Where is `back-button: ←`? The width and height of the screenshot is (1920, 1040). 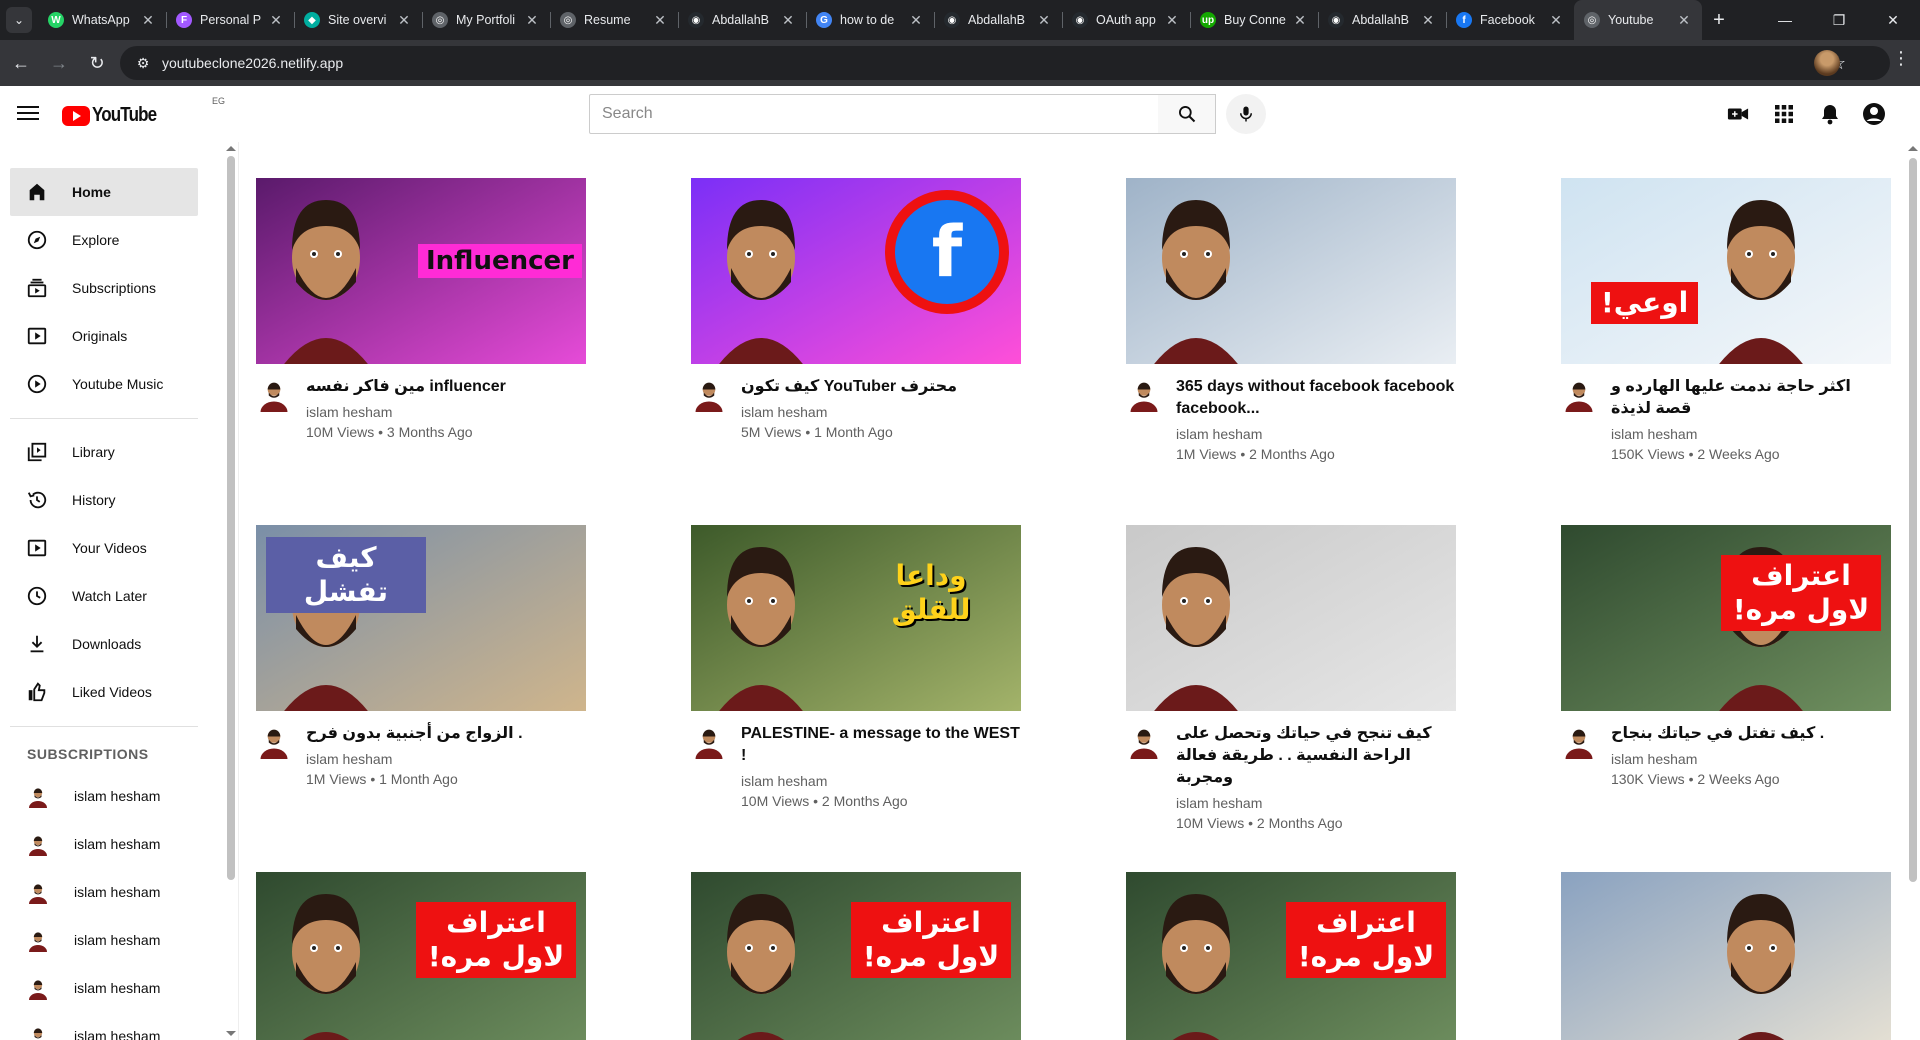
back-button: ← is located at coordinates (21, 63).